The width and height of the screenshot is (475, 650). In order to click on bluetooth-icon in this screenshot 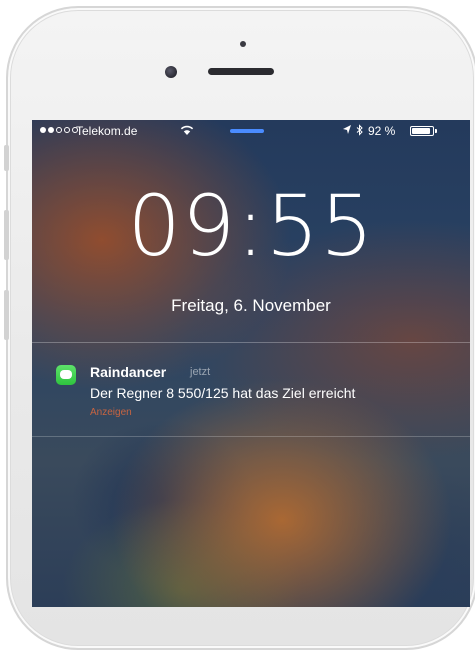, I will do `click(360, 131)`.